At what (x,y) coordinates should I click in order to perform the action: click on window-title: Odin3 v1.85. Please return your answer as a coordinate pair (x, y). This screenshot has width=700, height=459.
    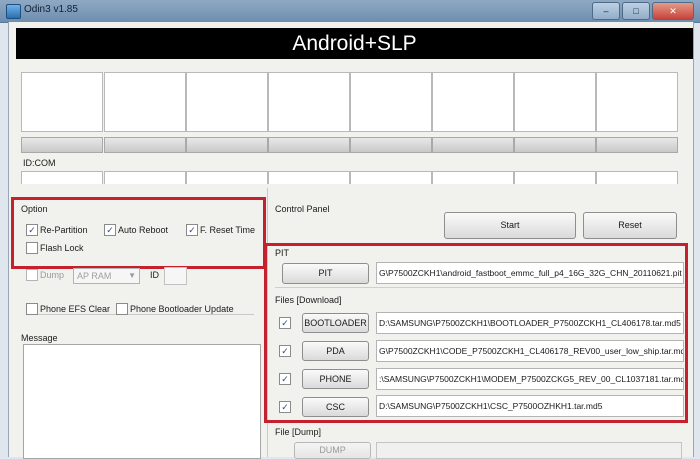
    Looking at the image, I should click on (51, 9).